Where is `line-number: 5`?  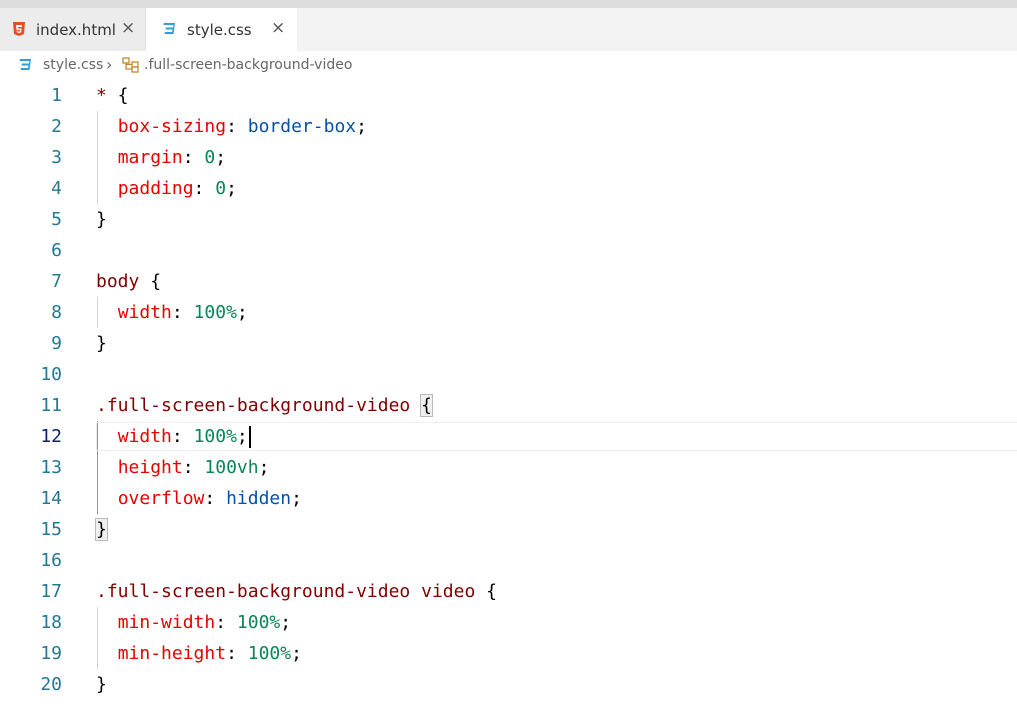 line-number: 5 is located at coordinates (56, 219).